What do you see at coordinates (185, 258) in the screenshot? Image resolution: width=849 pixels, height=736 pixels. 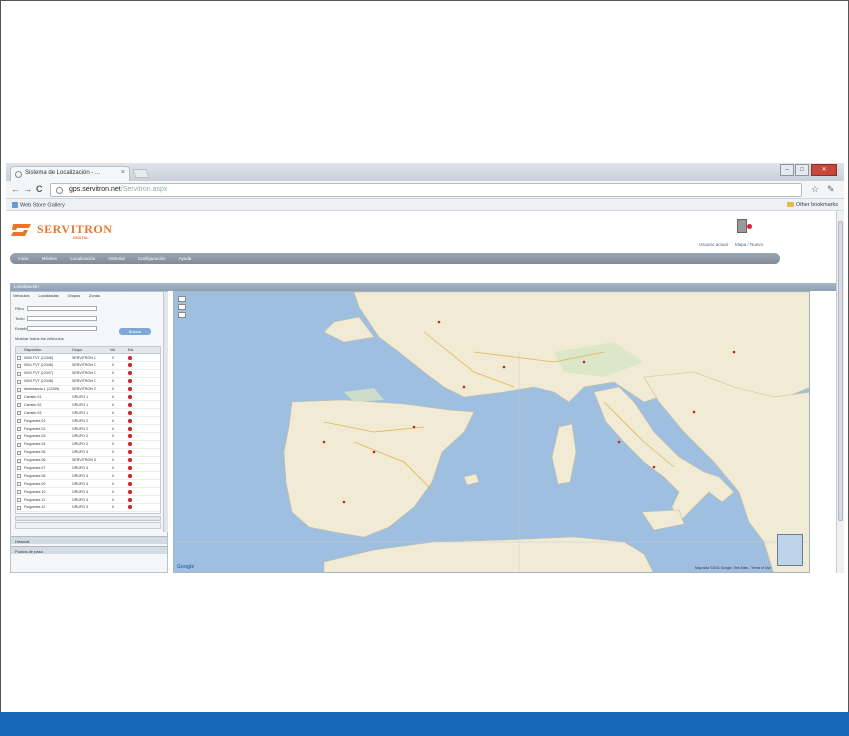 I see `menu-item-ayuda: Ayuda` at bounding box center [185, 258].